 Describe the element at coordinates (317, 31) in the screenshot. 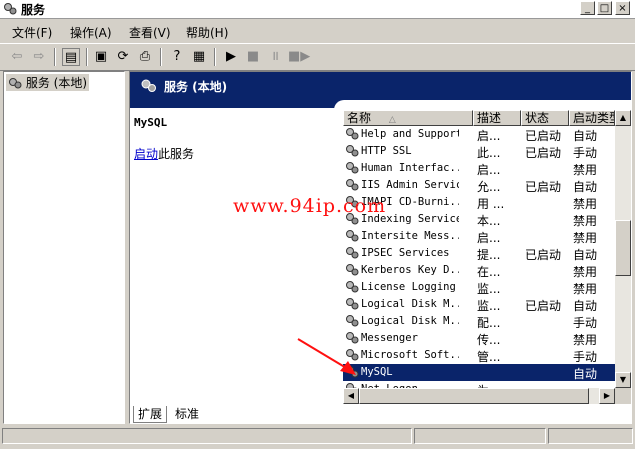

I see `menu-bar: 文件(F) 操作(A) 查看(V) 帮助(H)` at that location.